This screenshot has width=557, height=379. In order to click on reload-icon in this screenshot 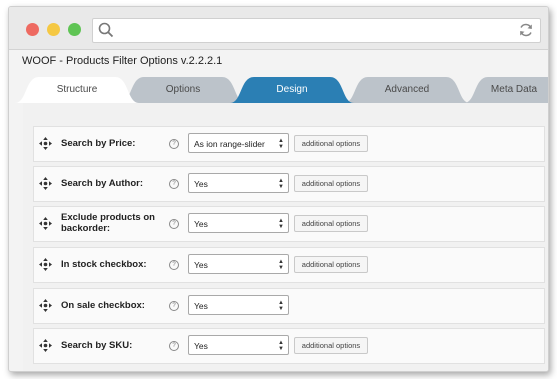, I will do `click(526, 30)`.